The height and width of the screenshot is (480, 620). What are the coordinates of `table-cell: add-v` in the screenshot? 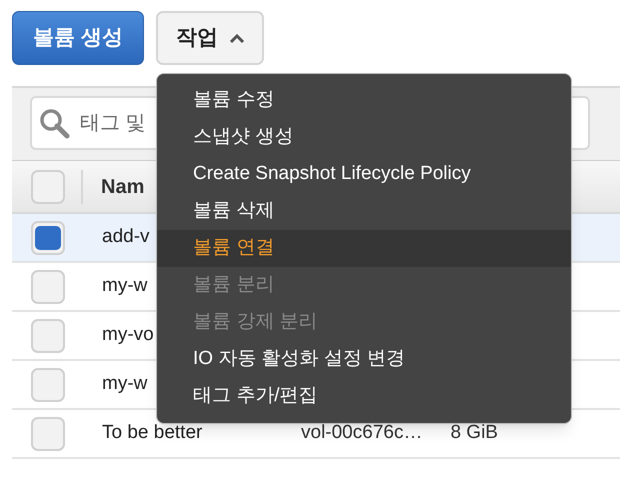 It's located at (126, 237).